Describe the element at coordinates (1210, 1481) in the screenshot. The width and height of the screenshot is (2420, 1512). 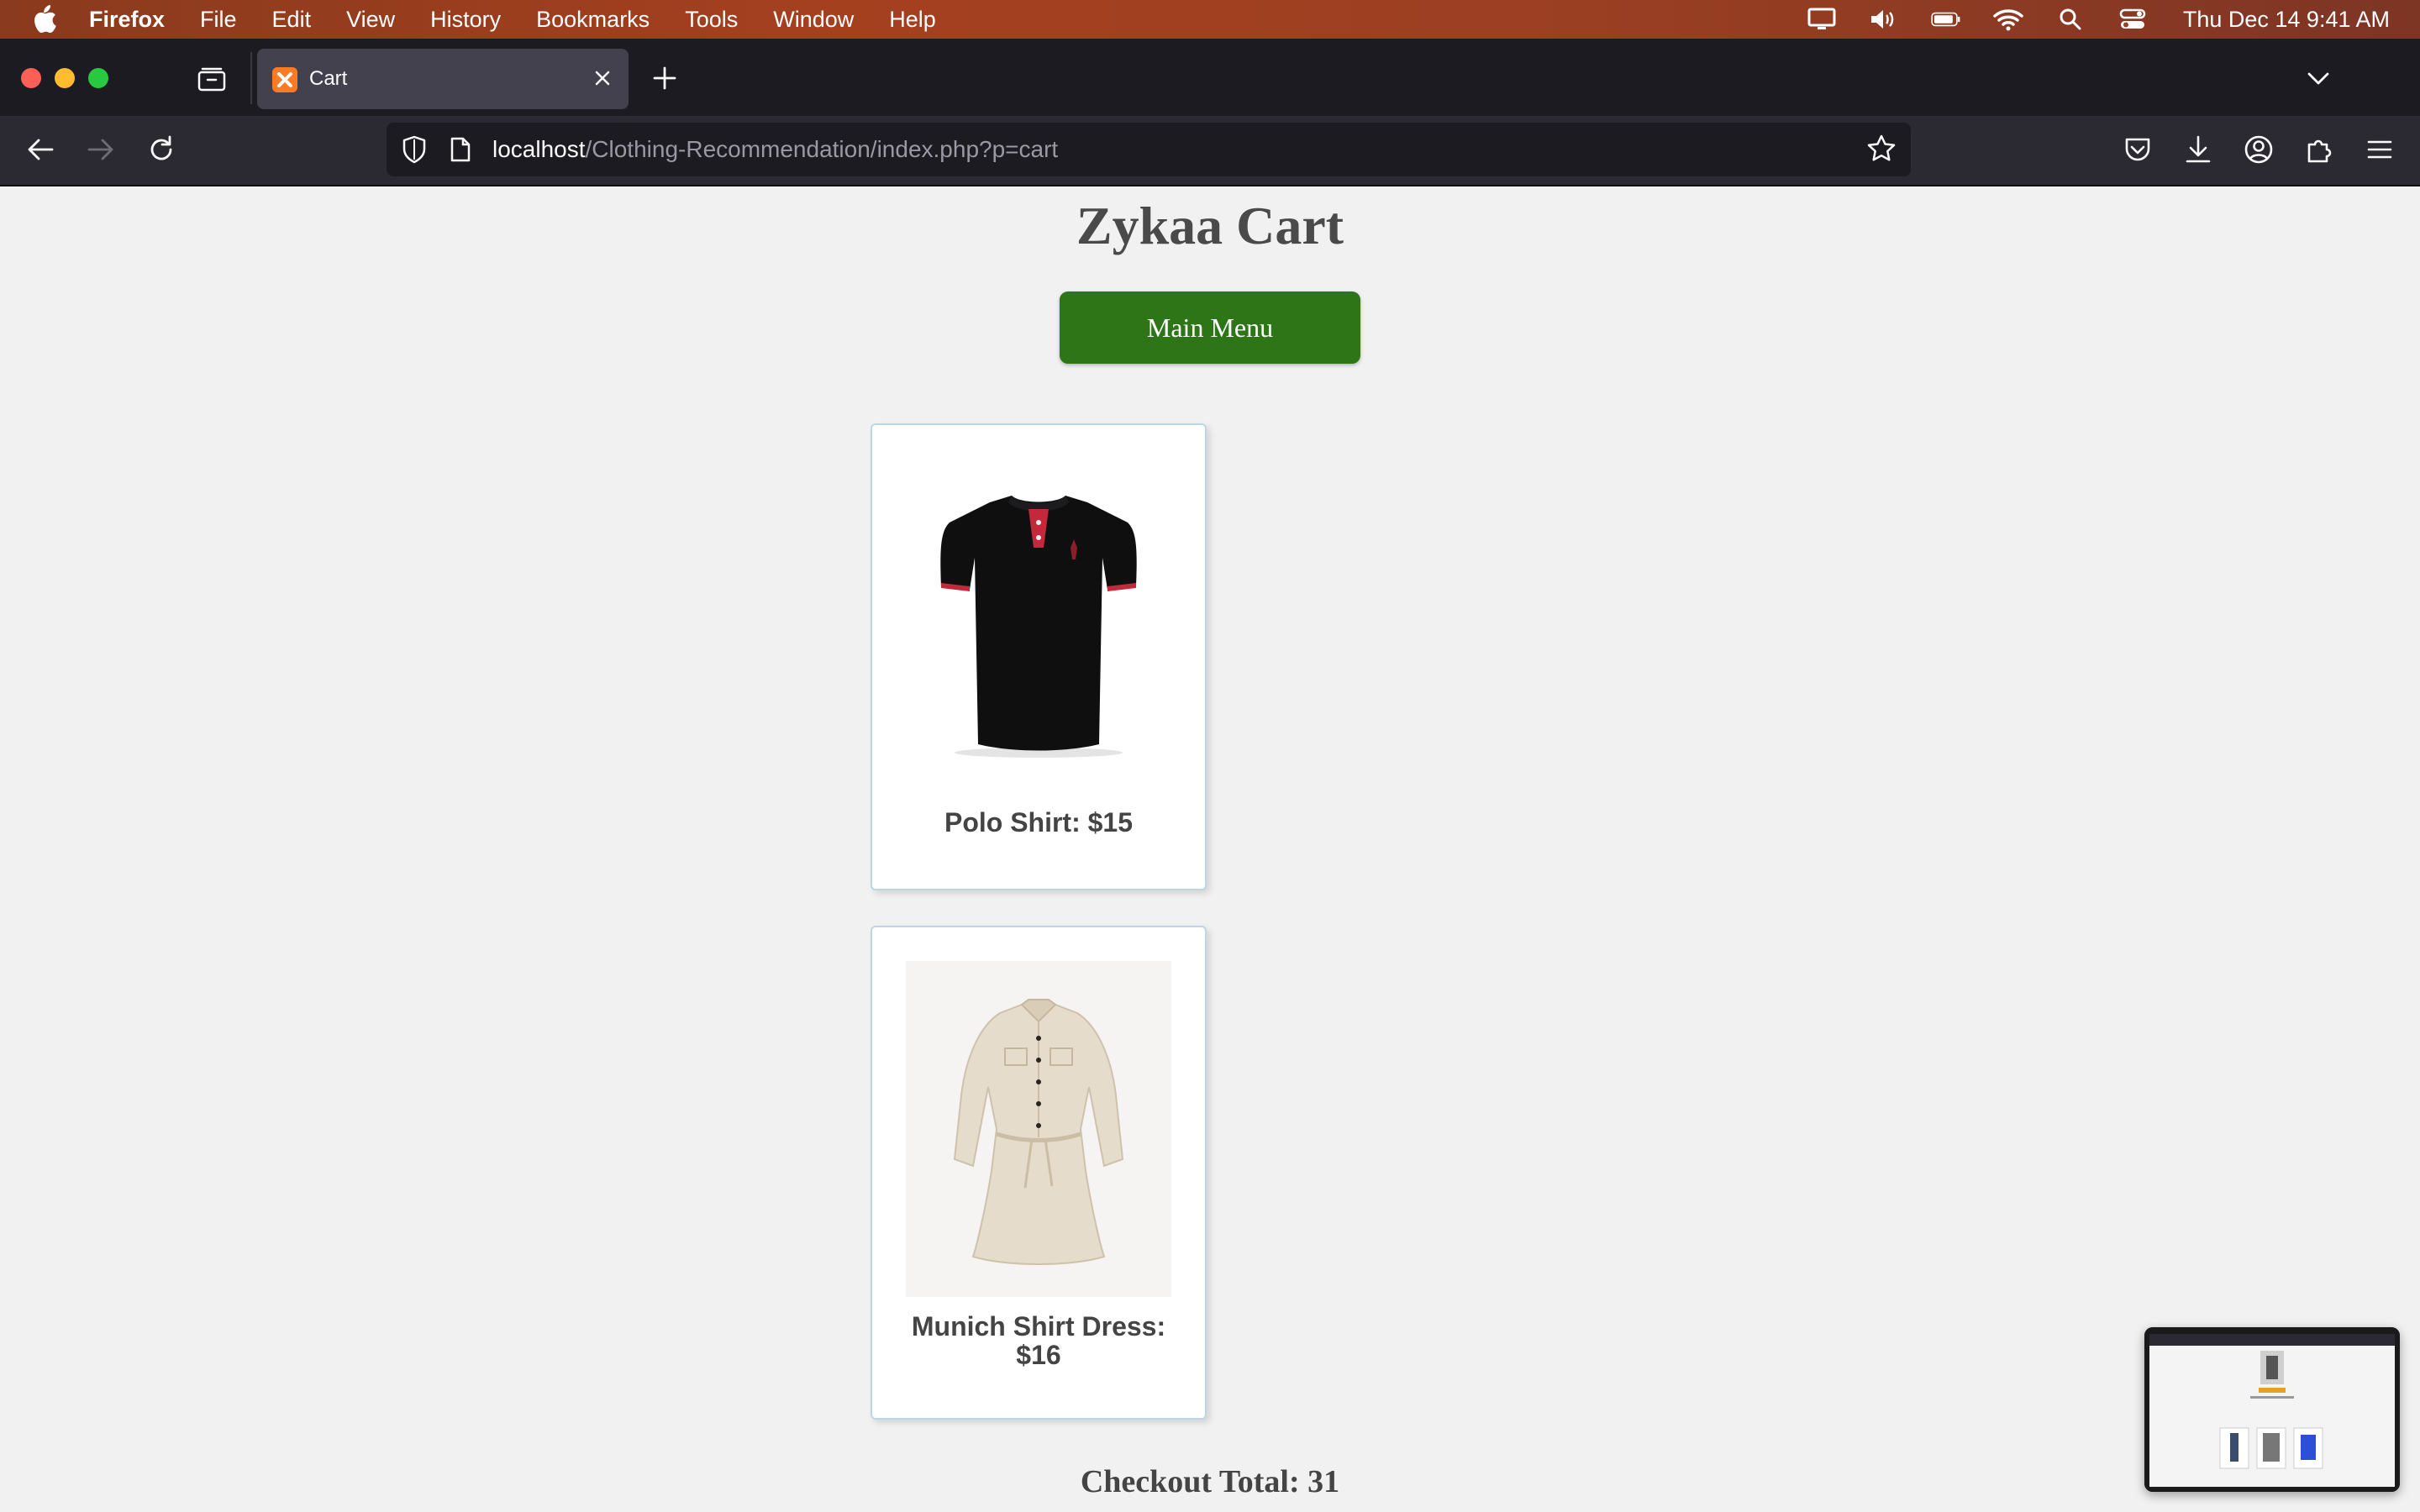
I see `checkout-total: Checkout Total: 31` at that location.